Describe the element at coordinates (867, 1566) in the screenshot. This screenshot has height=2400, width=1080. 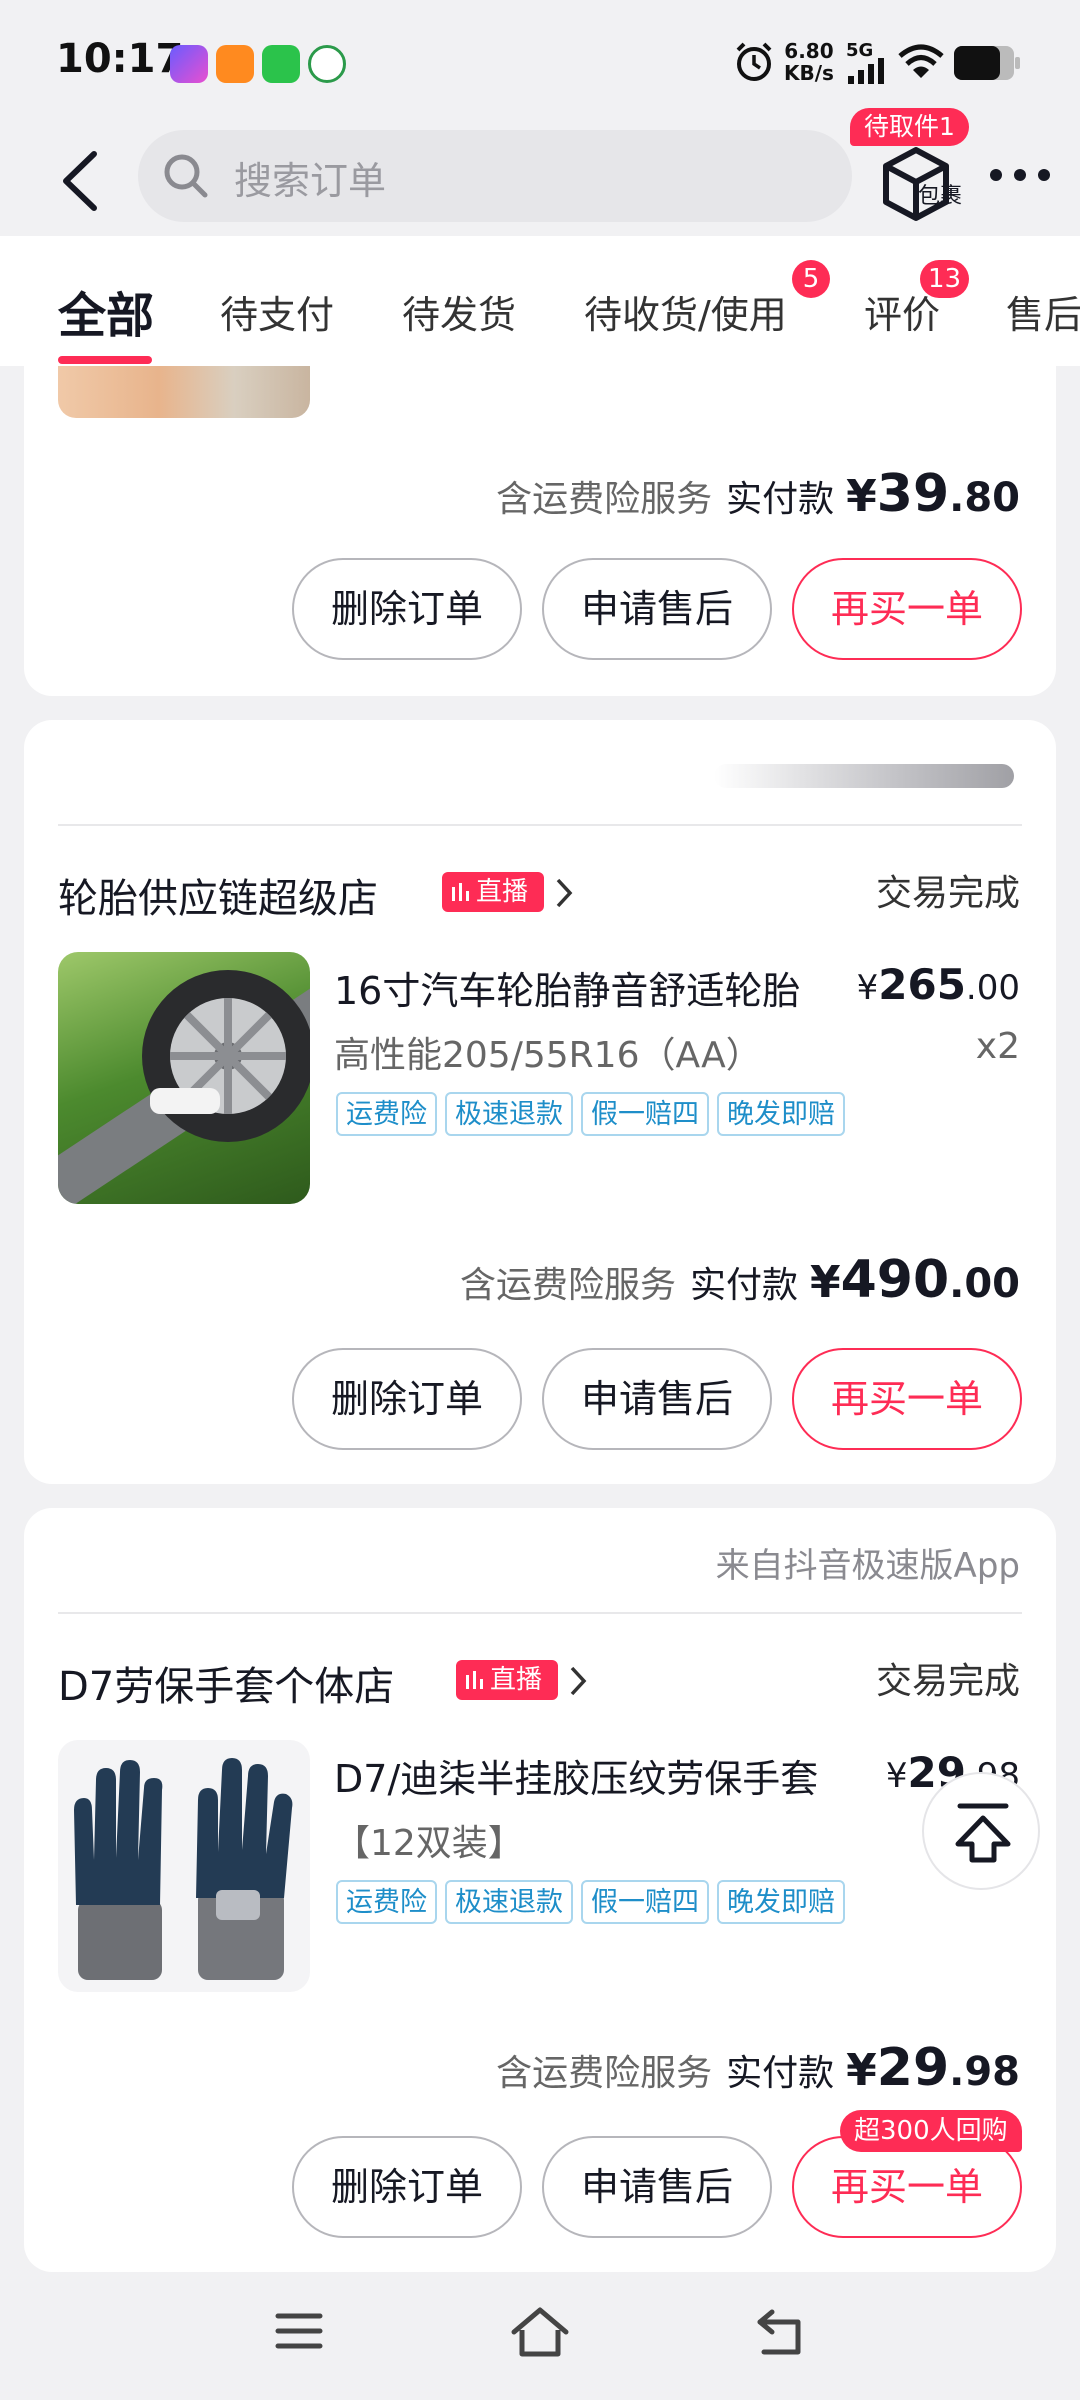
I see `order-source: 来自抖音极速版App` at that location.